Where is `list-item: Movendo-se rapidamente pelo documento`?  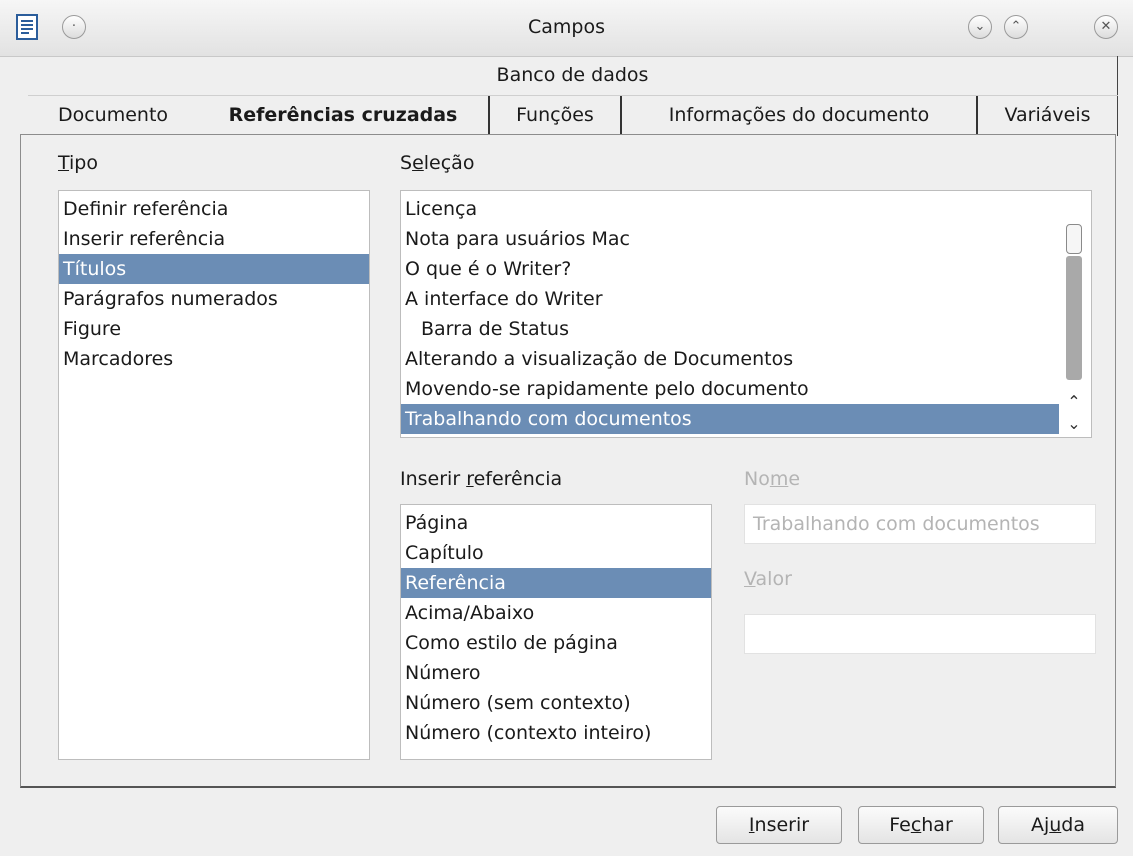
list-item: Movendo-se rapidamente pelo documento is located at coordinates (730, 389).